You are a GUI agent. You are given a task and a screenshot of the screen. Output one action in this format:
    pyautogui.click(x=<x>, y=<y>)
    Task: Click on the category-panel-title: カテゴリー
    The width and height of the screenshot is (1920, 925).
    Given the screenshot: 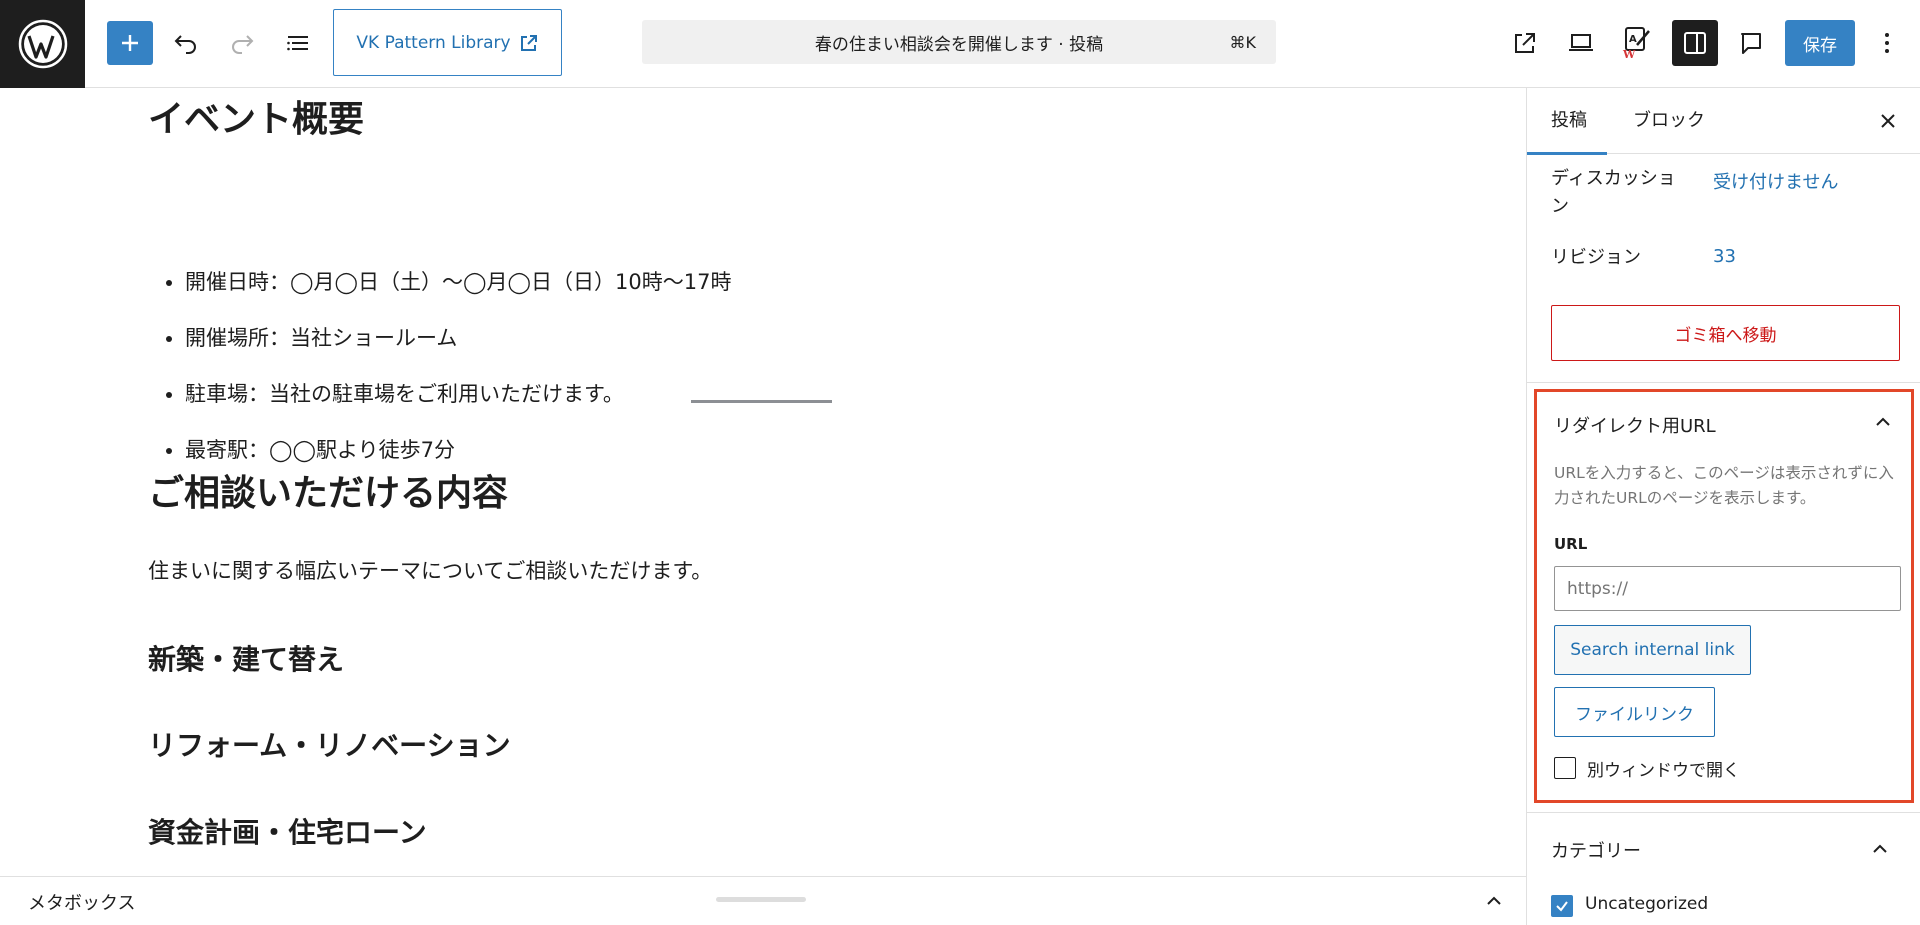 What is the action you would take?
    pyautogui.click(x=1596, y=850)
    